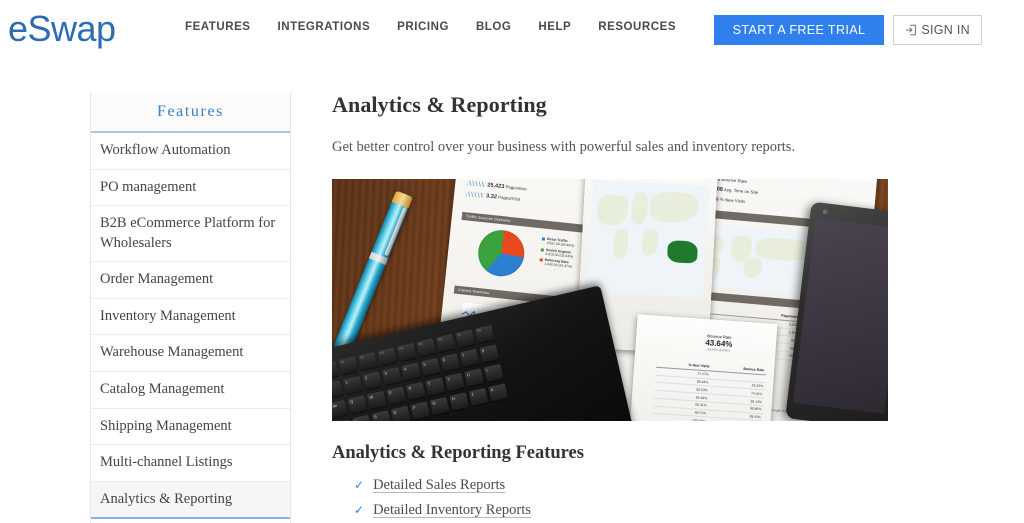 This screenshot has width=1024, height=523. Describe the element at coordinates (190, 427) in the screenshot. I see `sidebar-item-shipping-management: Shipping Management` at that location.